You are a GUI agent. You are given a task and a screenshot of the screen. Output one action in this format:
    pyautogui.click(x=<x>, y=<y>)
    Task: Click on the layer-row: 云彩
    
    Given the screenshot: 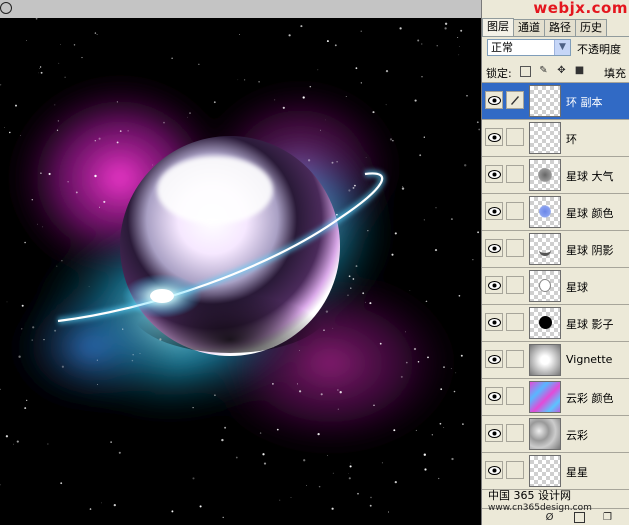 What is the action you would take?
    pyautogui.click(x=555, y=434)
    